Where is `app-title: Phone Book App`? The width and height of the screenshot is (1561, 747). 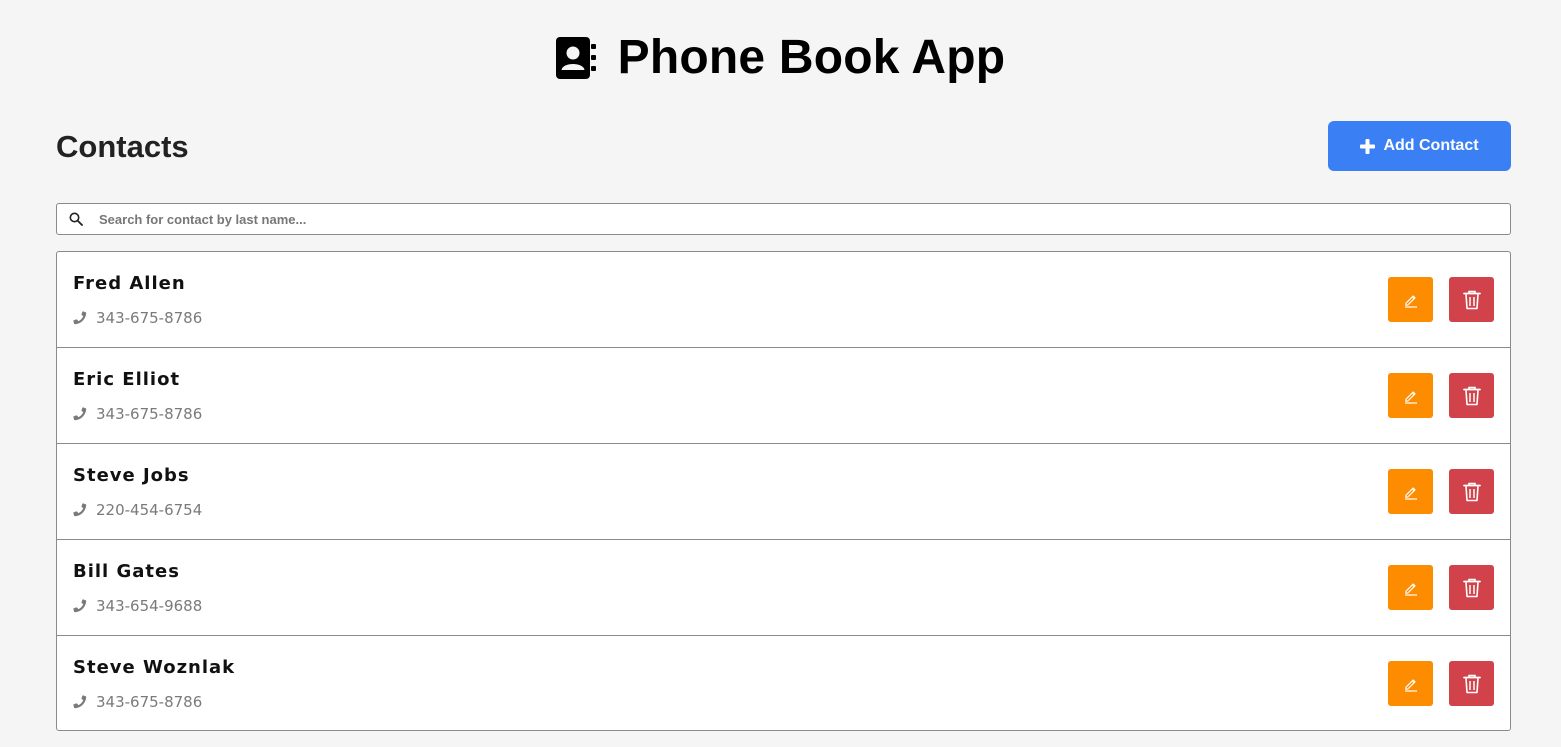 app-title: Phone Book App is located at coordinates (811, 57).